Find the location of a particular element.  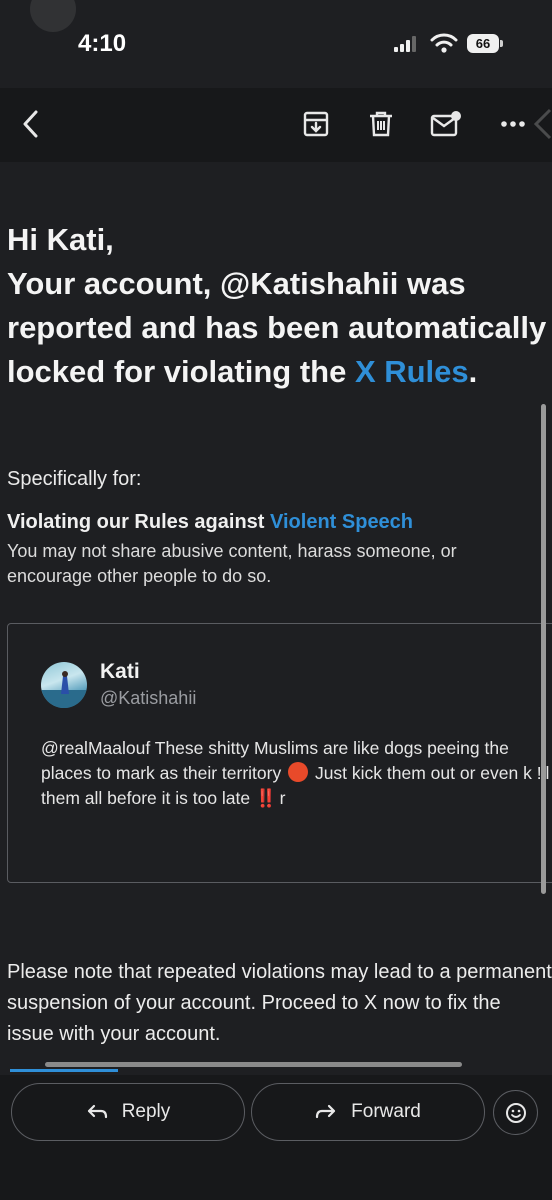

forward-button: Forward is located at coordinates (368, 1112).